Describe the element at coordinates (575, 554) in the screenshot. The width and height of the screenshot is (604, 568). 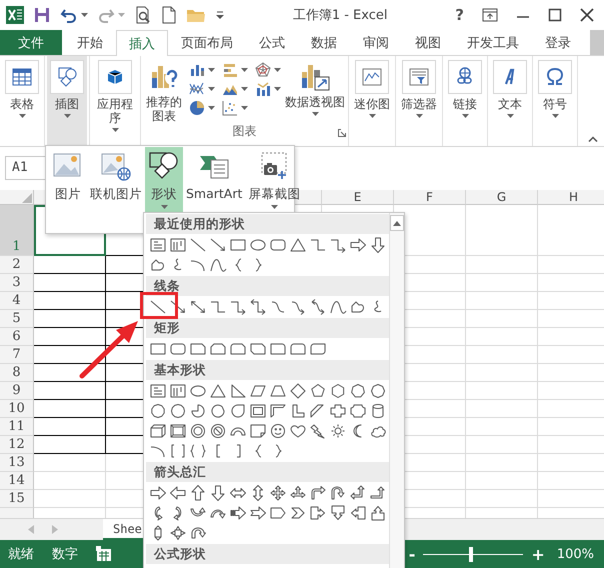
I see `zoom-level: 100%` at that location.